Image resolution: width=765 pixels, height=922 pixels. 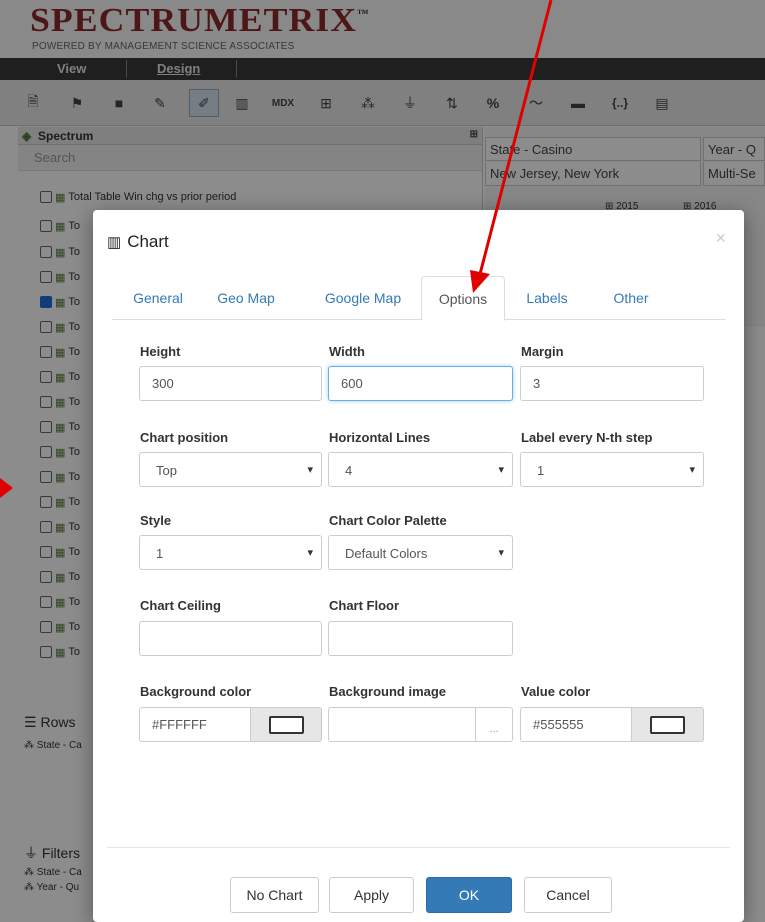 I want to click on bg-color-input, so click(x=195, y=724).